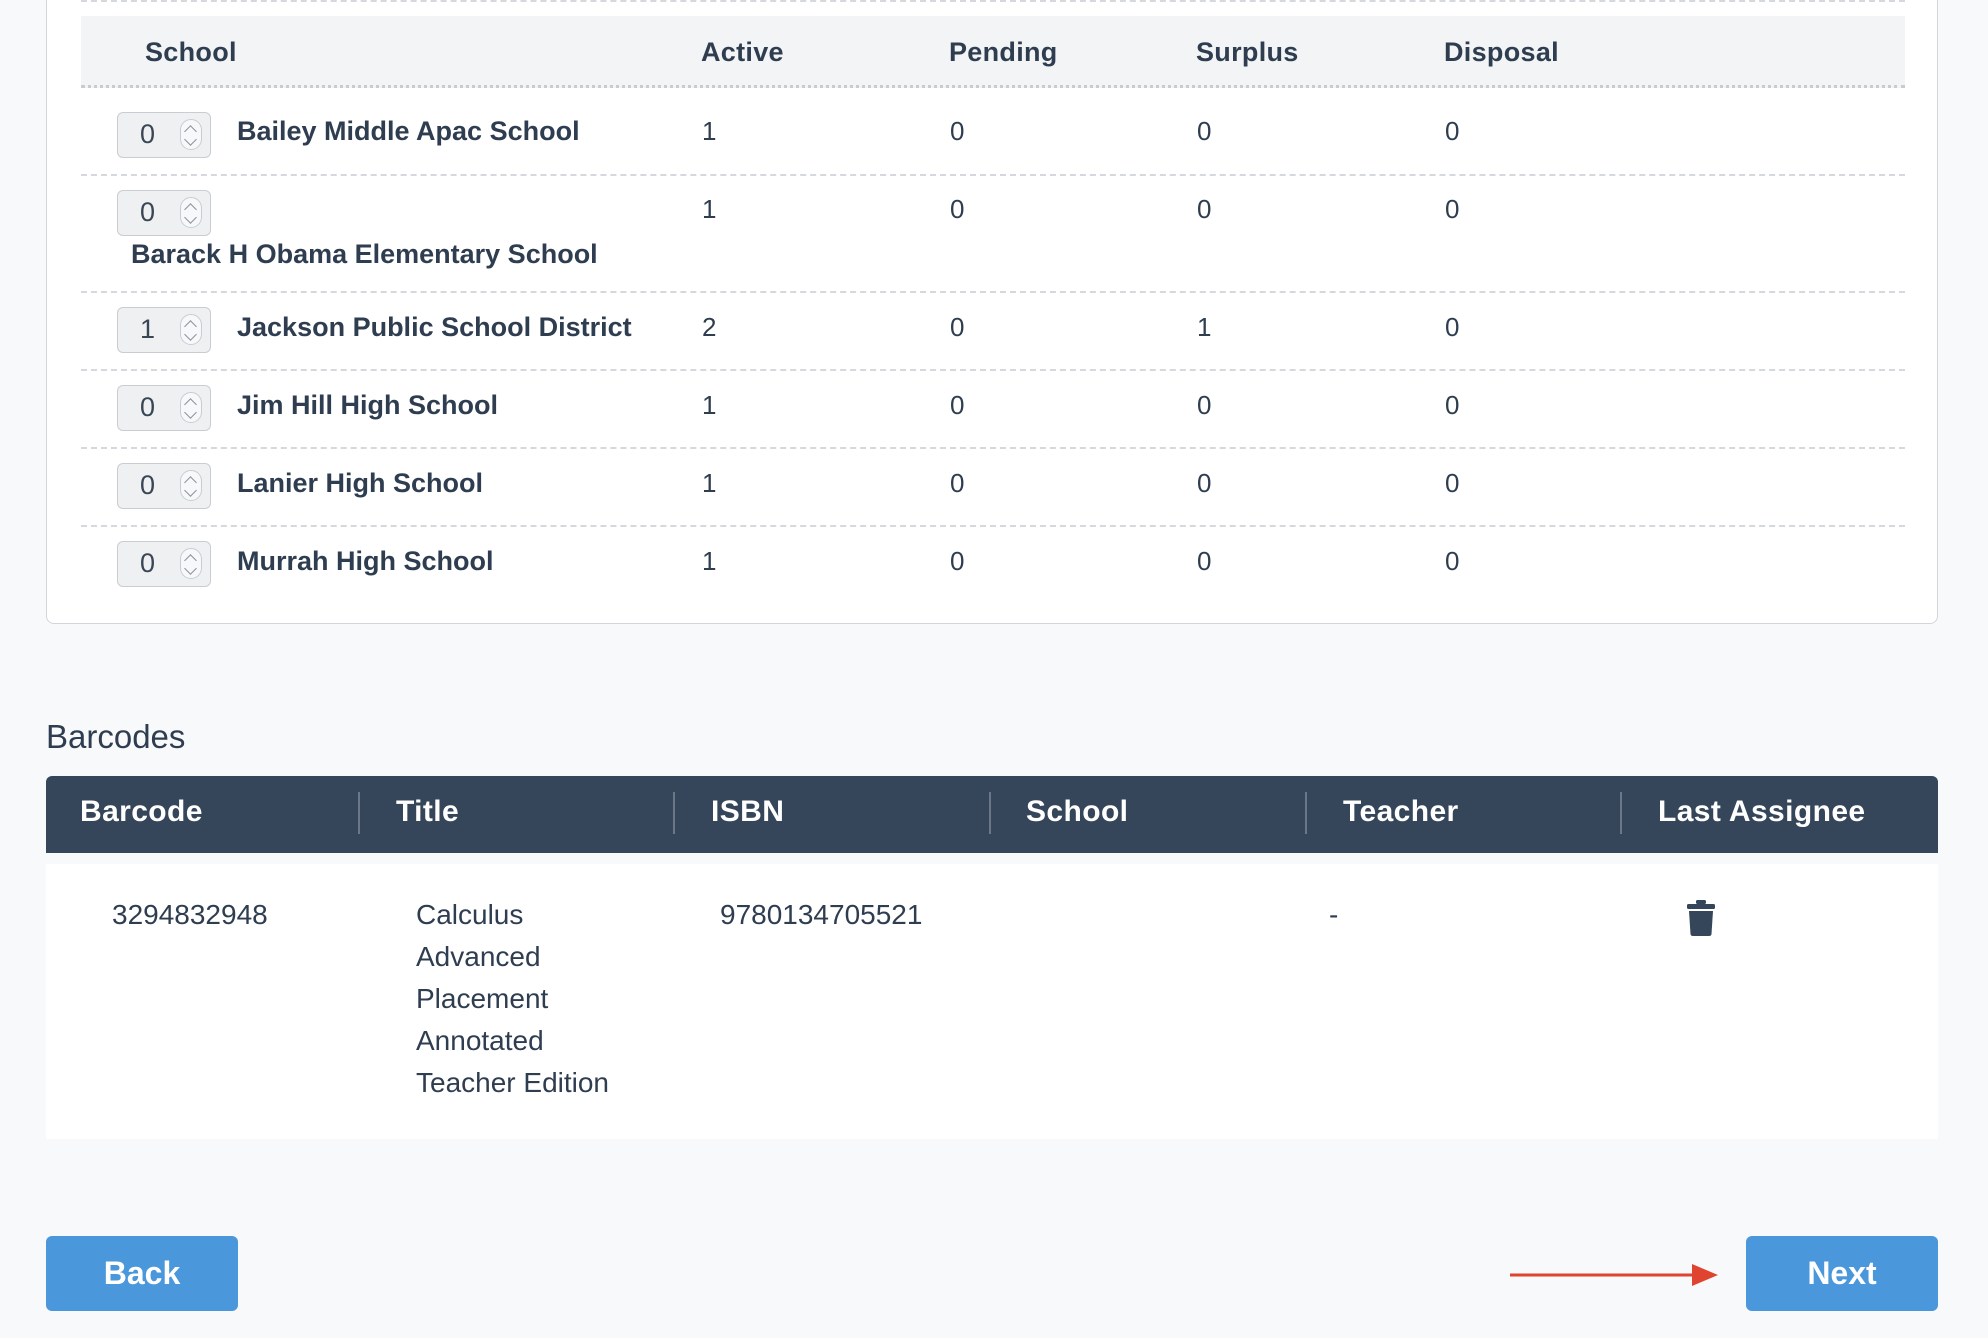 The width and height of the screenshot is (1988, 1338). What do you see at coordinates (1614, 1275) in the screenshot?
I see `arrow-right-icon` at bounding box center [1614, 1275].